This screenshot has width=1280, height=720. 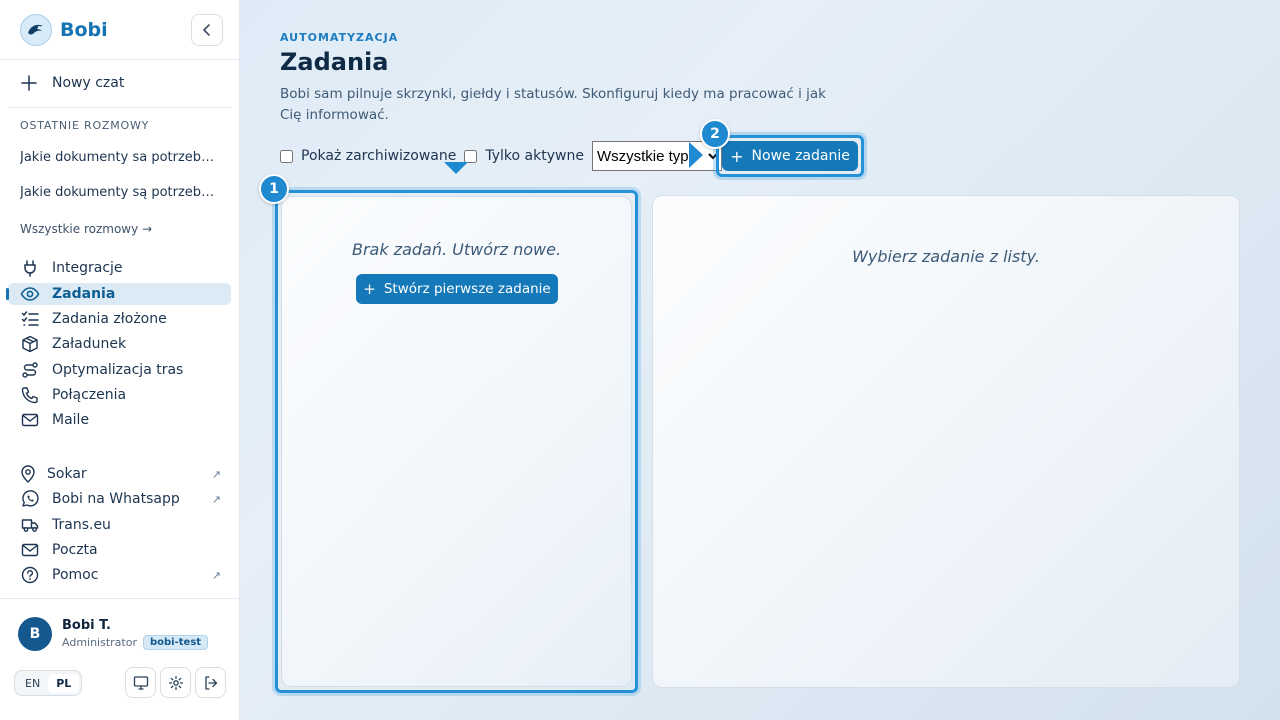 I want to click on sidebar-item-poczta: Poczta, so click(x=119, y=550).